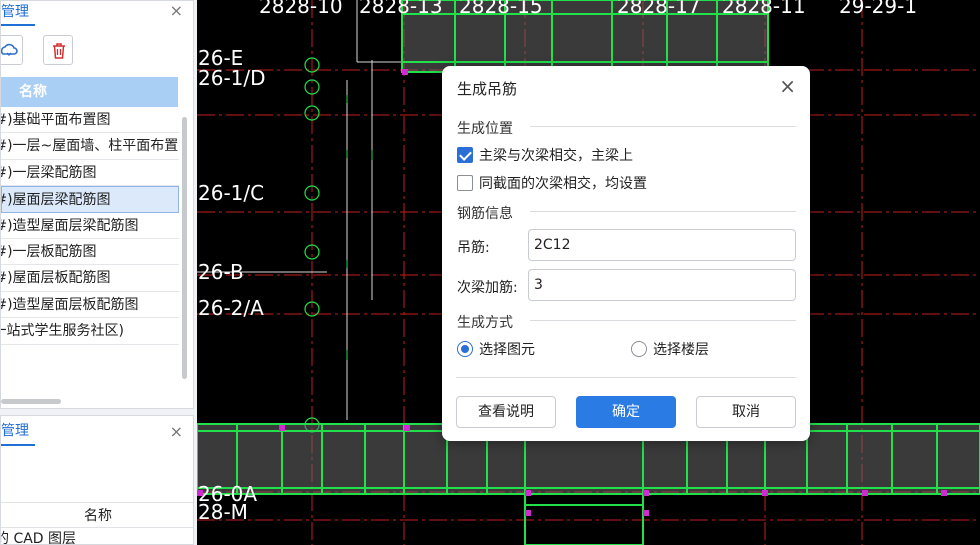 The height and width of the screenshot is (545, 980). I want to click on checkbox-same-section: 同截面的次梁相交，均设置, so click(552, 183).